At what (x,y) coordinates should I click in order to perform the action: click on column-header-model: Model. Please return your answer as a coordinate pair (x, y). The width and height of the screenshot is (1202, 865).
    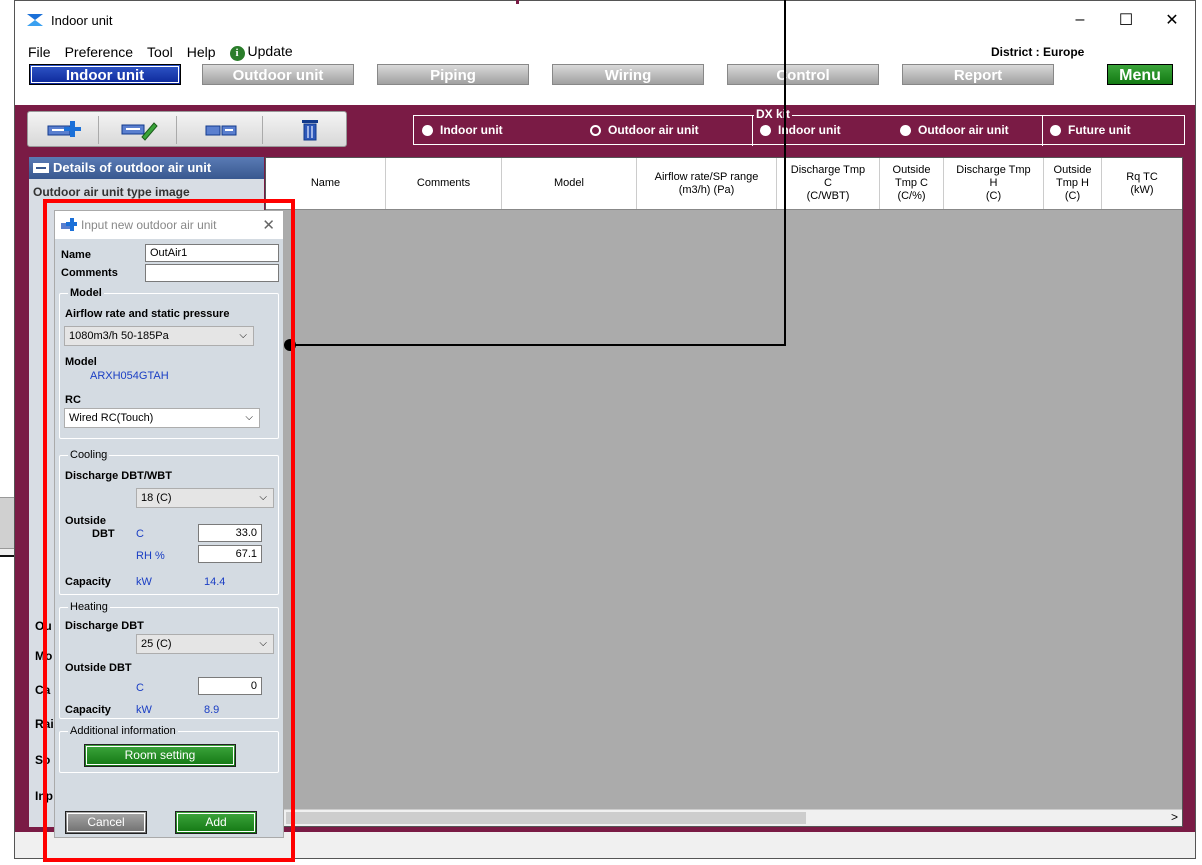
    Looking at the image, I should click on (569, 183).